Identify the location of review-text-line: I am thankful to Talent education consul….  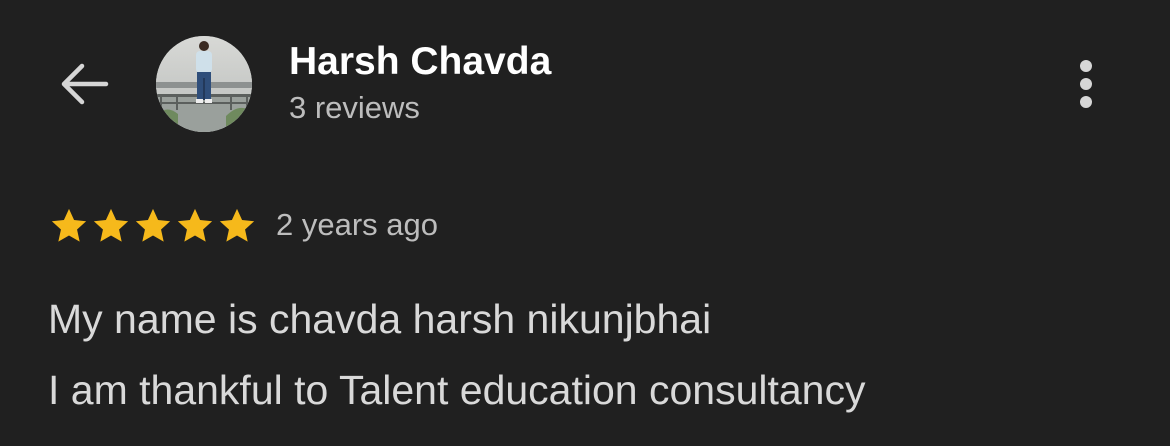
(457, 390).